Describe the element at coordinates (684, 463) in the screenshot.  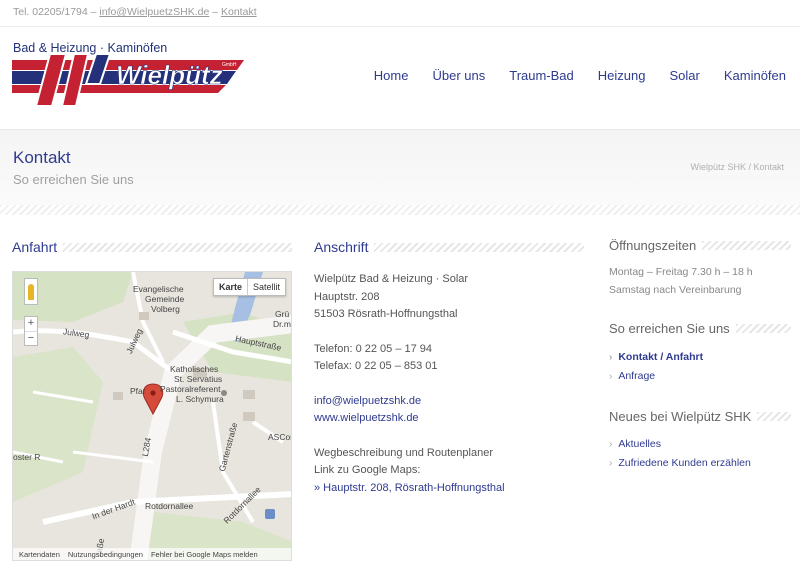
I see `sidebar-link-label: Zufriedene Kunden erzählen` at that location.